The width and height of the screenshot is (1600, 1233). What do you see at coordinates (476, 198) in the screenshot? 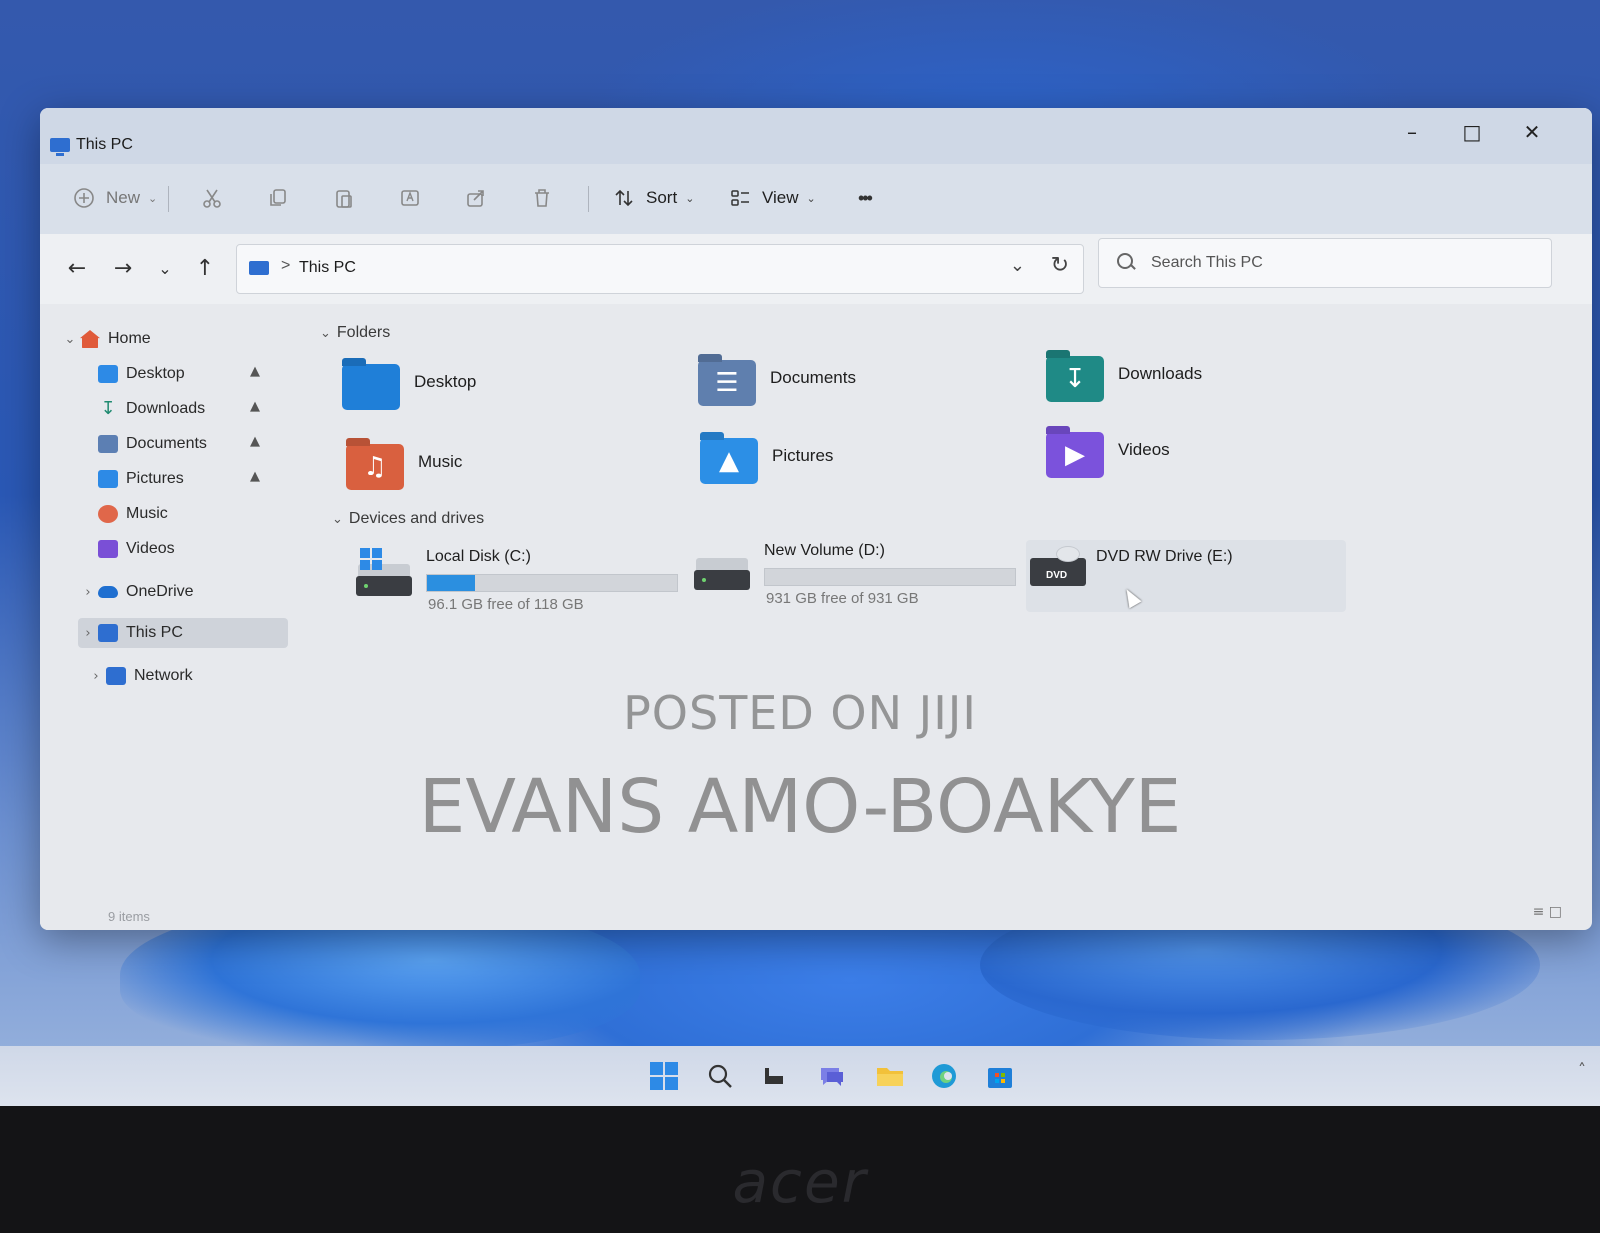
I see `share-button` at bounding box center [476, 198].